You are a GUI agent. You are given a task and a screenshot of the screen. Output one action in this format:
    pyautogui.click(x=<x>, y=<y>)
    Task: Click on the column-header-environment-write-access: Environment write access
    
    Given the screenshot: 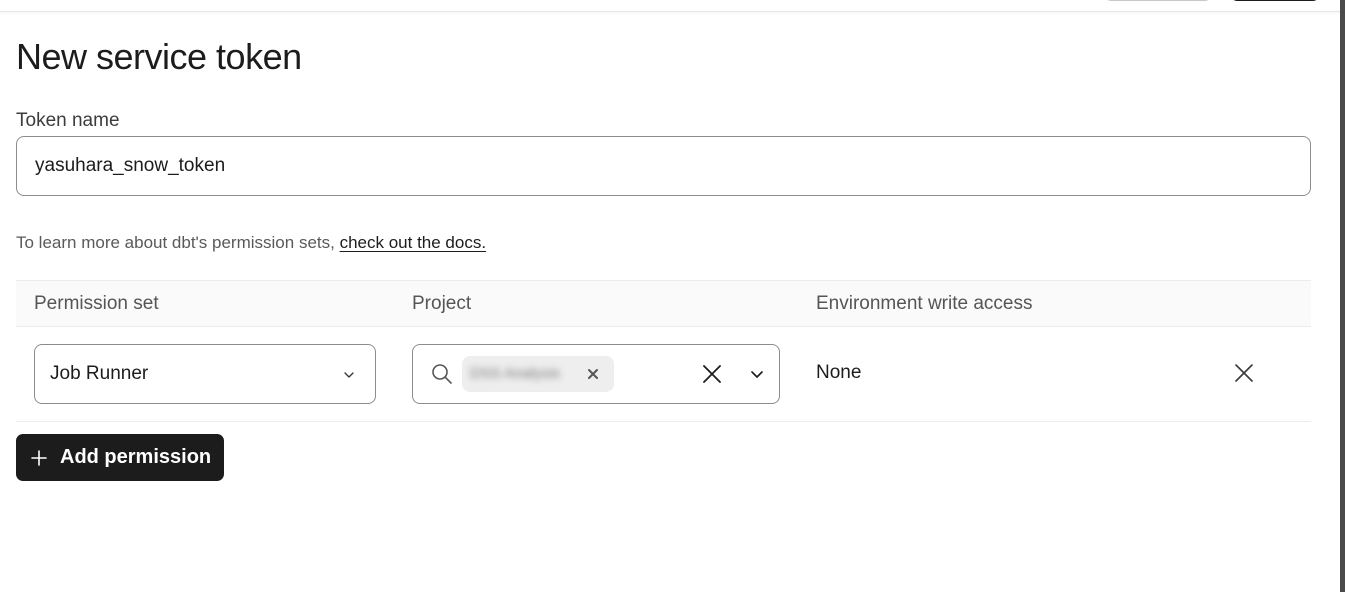 What is the action you would take?
    pyautogui.click(x=924, y=303)
    